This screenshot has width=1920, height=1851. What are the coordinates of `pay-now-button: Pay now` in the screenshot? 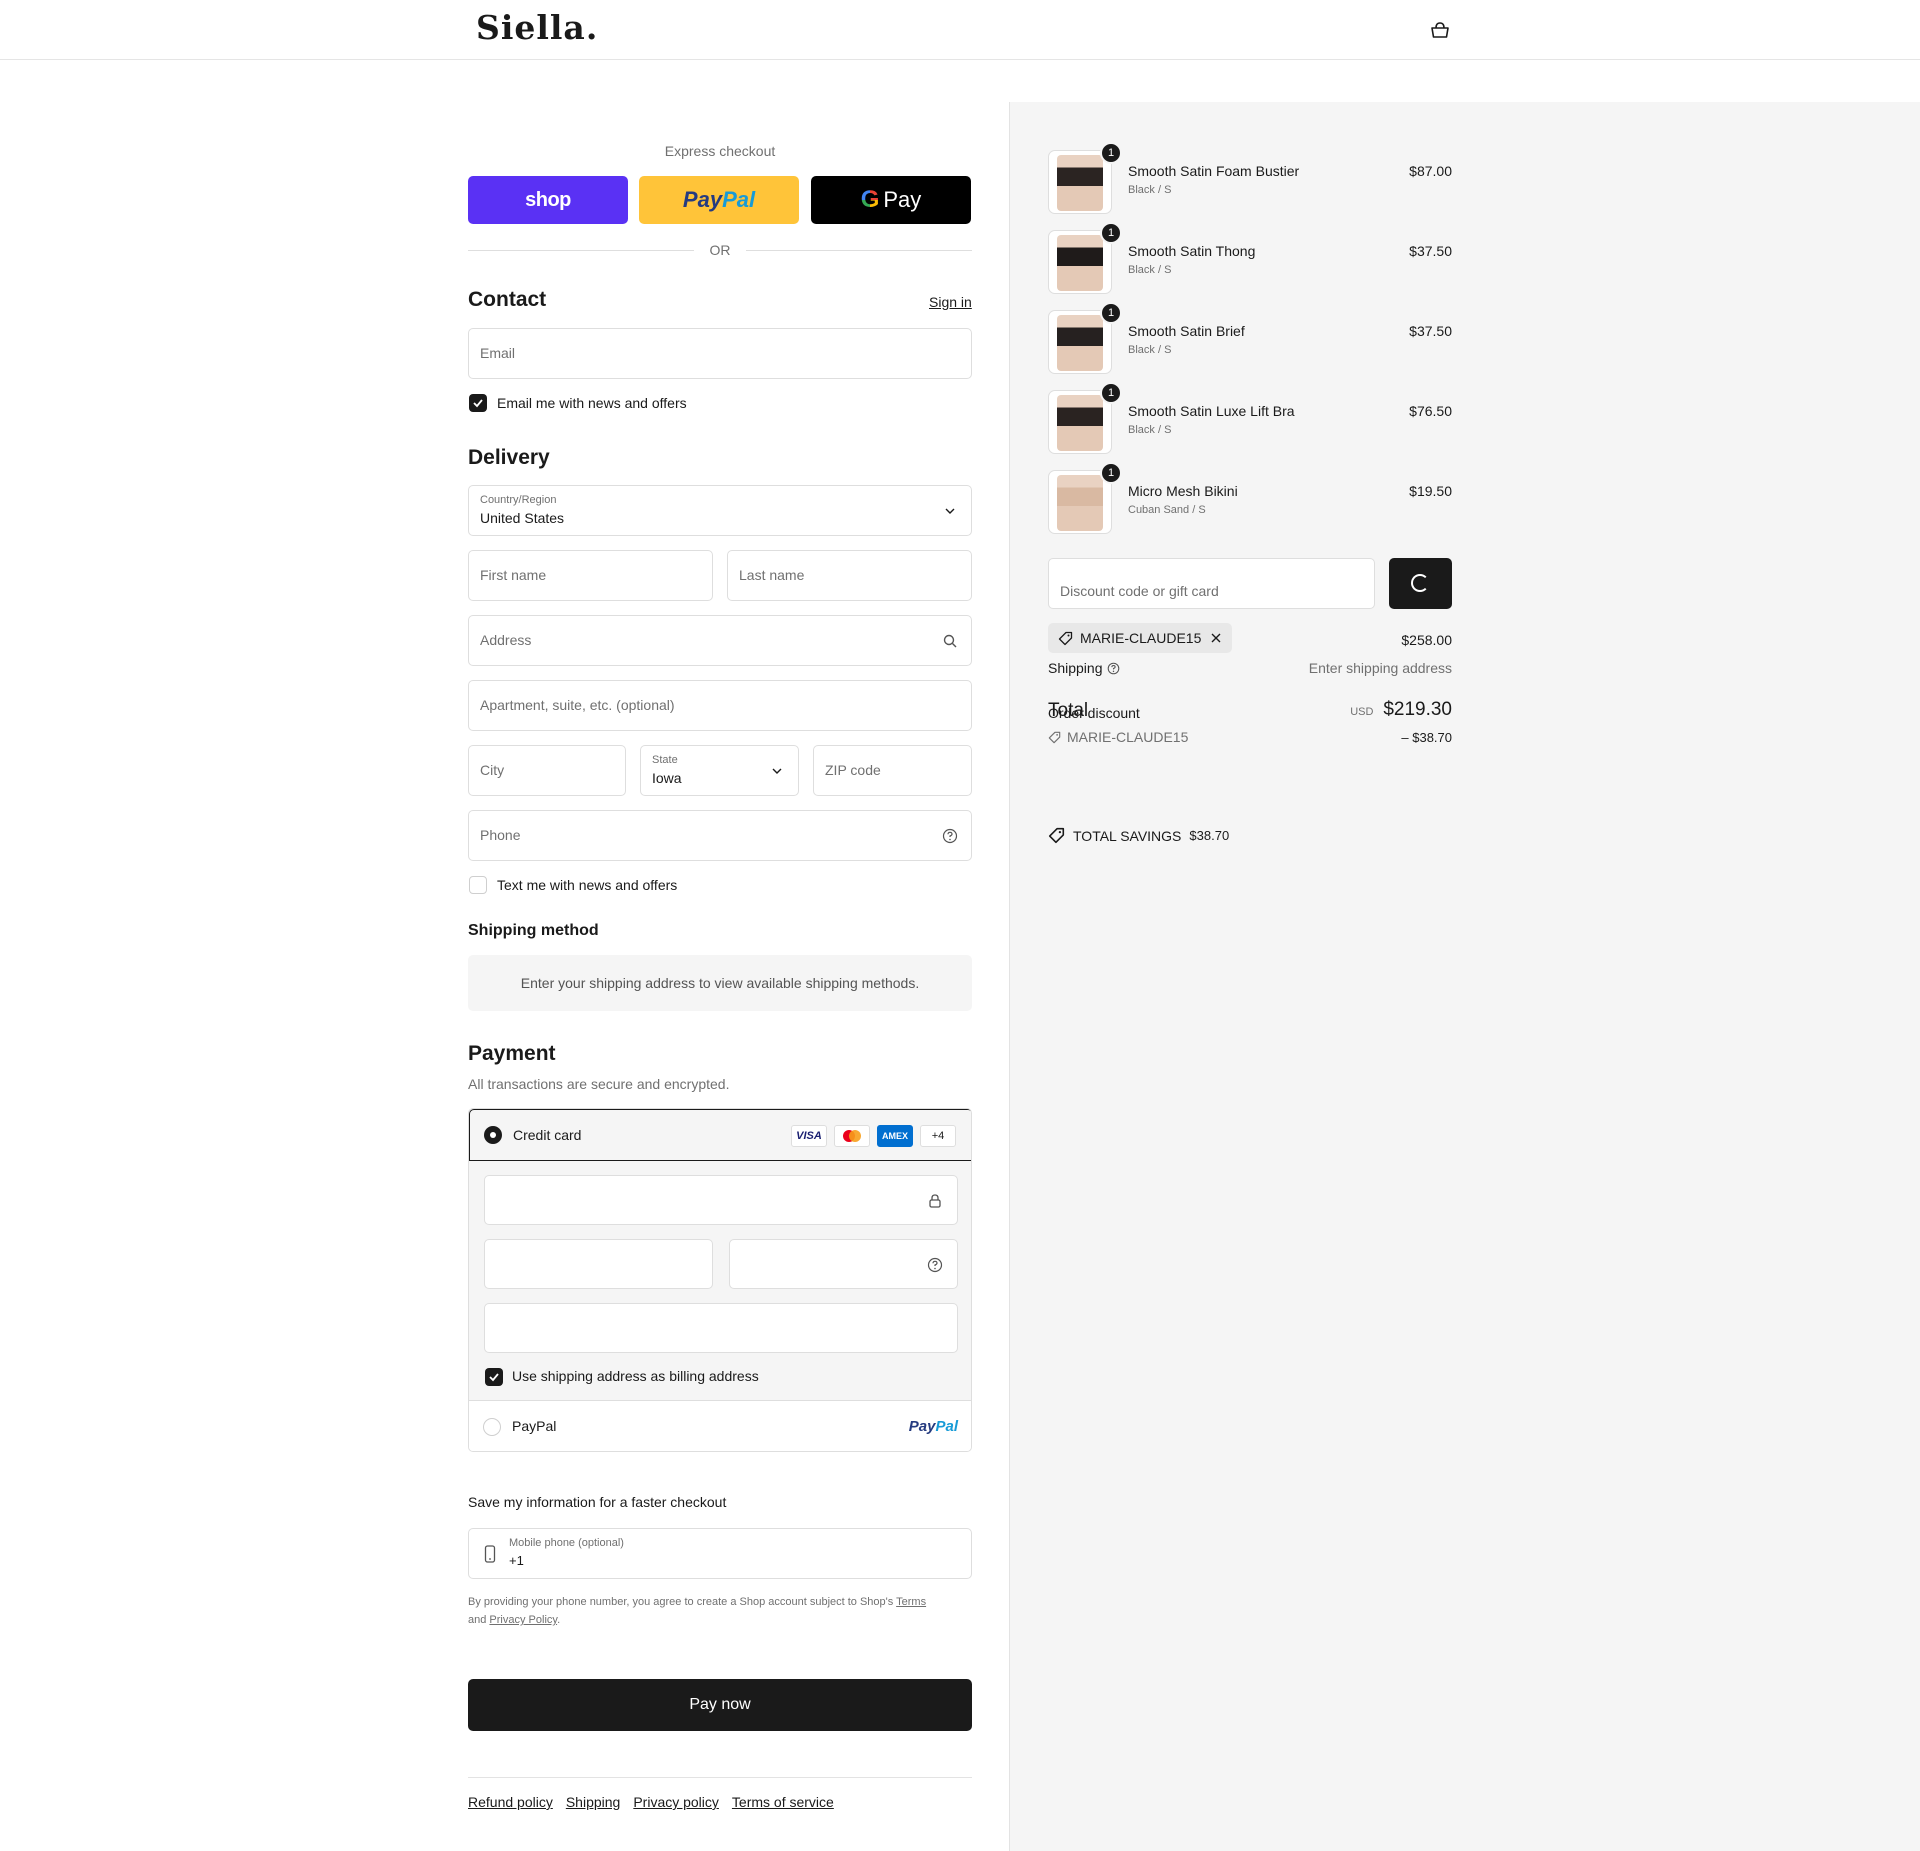 It's located at (720, 1705).